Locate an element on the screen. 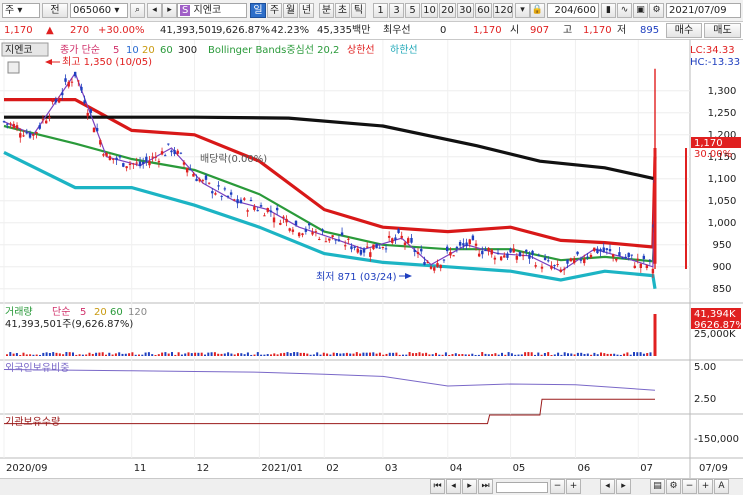  plus-icon: + is located at coordinates (705, 486).